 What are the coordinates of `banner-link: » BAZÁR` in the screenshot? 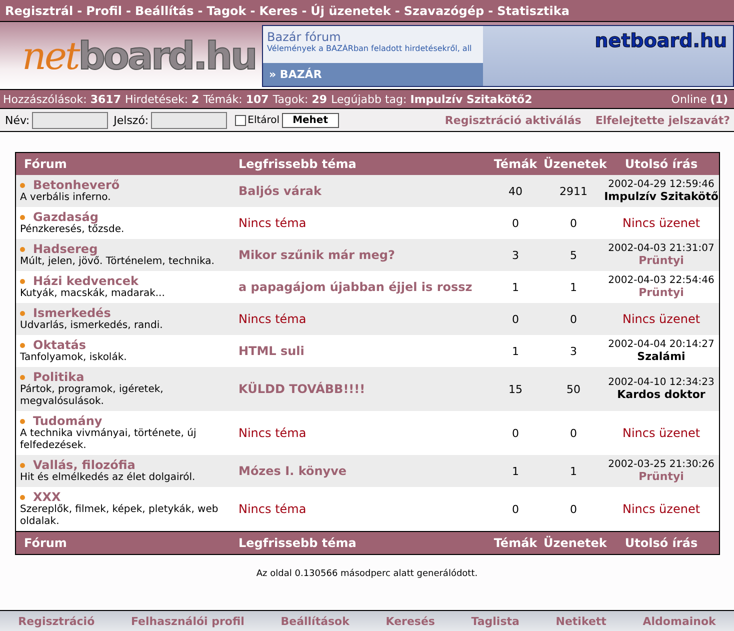 It's located at (373, 74).